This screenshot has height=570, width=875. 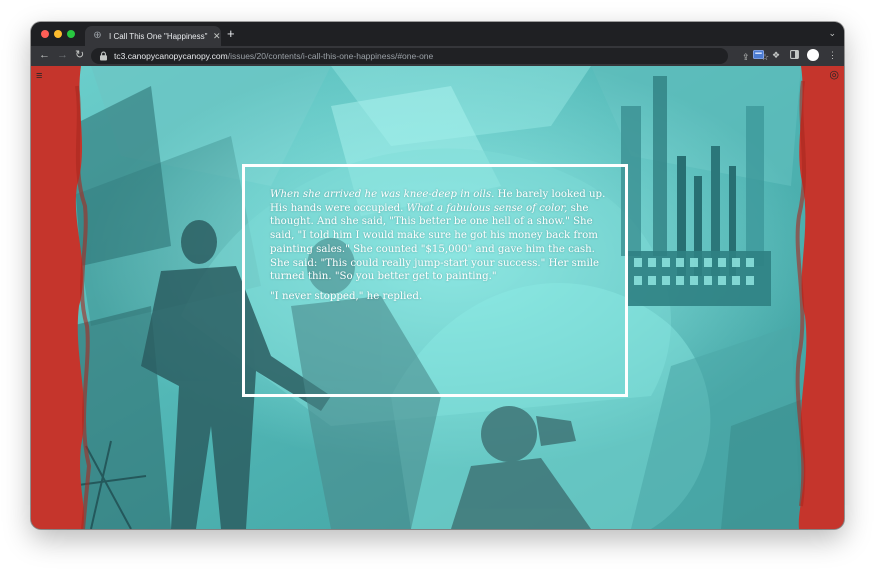 I want to click on zoom-window-button, so click(x=71, y=34).